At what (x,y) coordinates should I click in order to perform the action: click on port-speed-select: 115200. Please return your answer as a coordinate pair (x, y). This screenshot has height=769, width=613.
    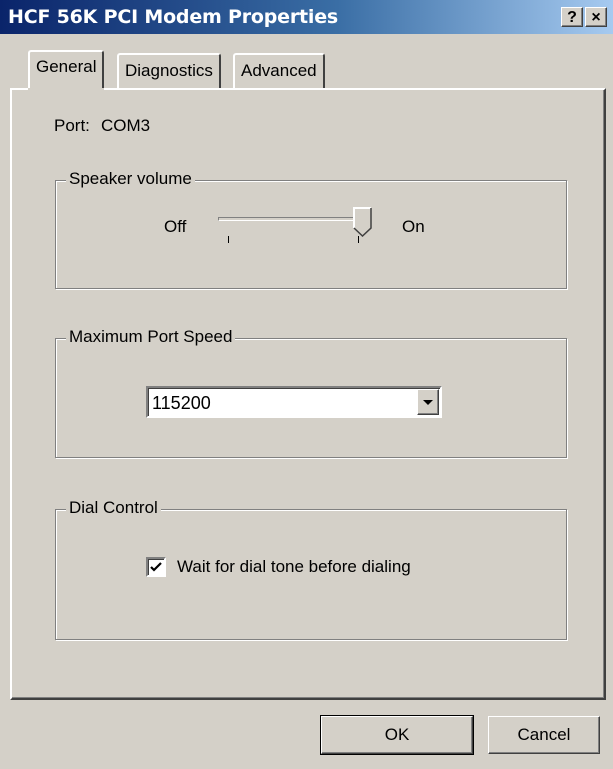
    Looking at the image, I should click on (294, 402).